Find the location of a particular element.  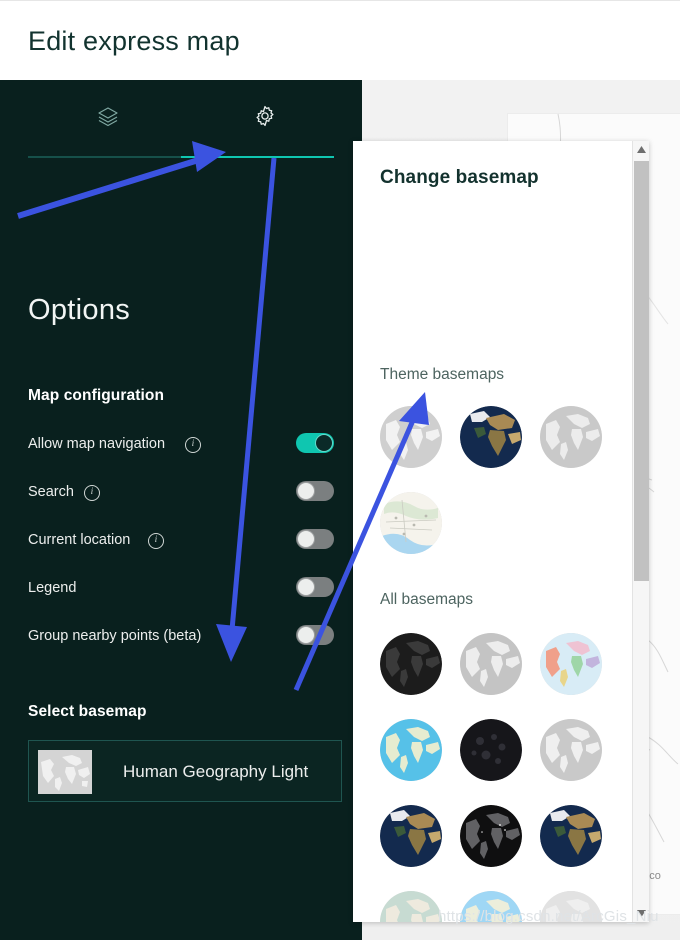

tab-layers is located at coordinates (108, 116).